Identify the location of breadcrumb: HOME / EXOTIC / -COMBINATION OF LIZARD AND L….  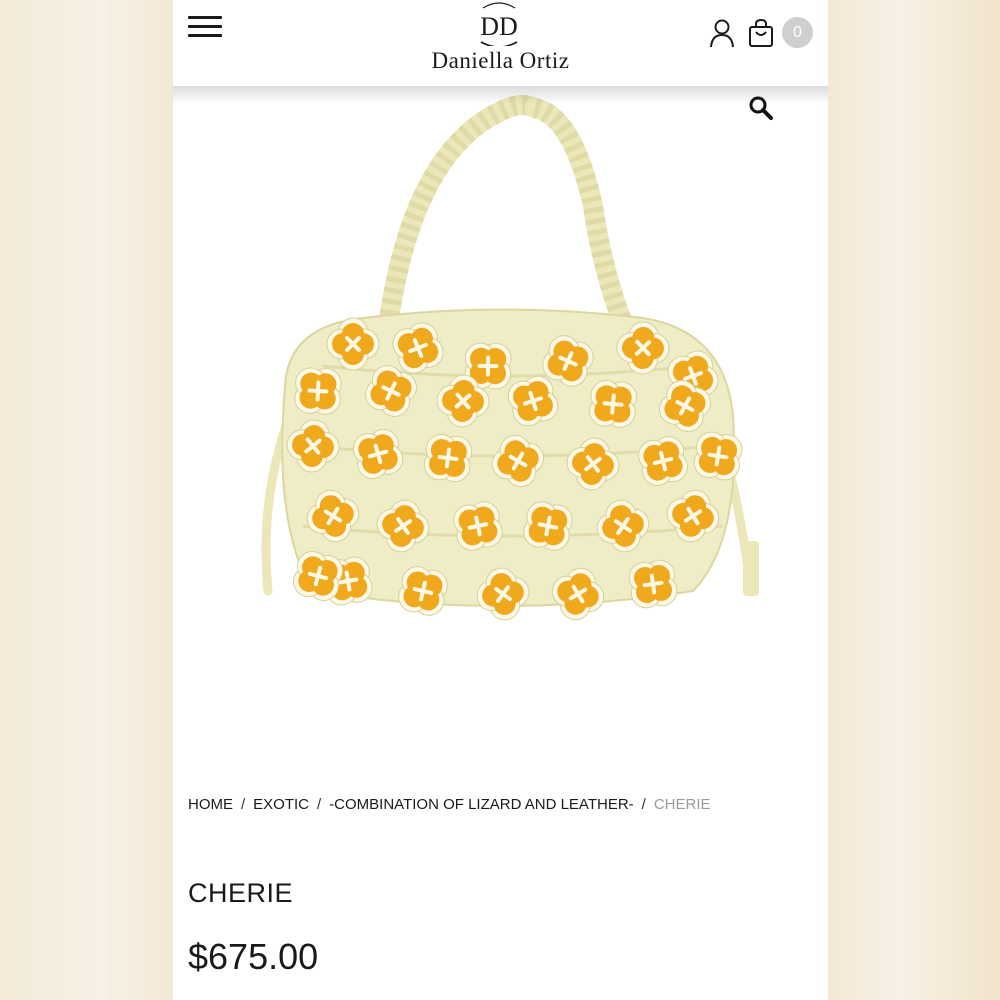
(449, 804).